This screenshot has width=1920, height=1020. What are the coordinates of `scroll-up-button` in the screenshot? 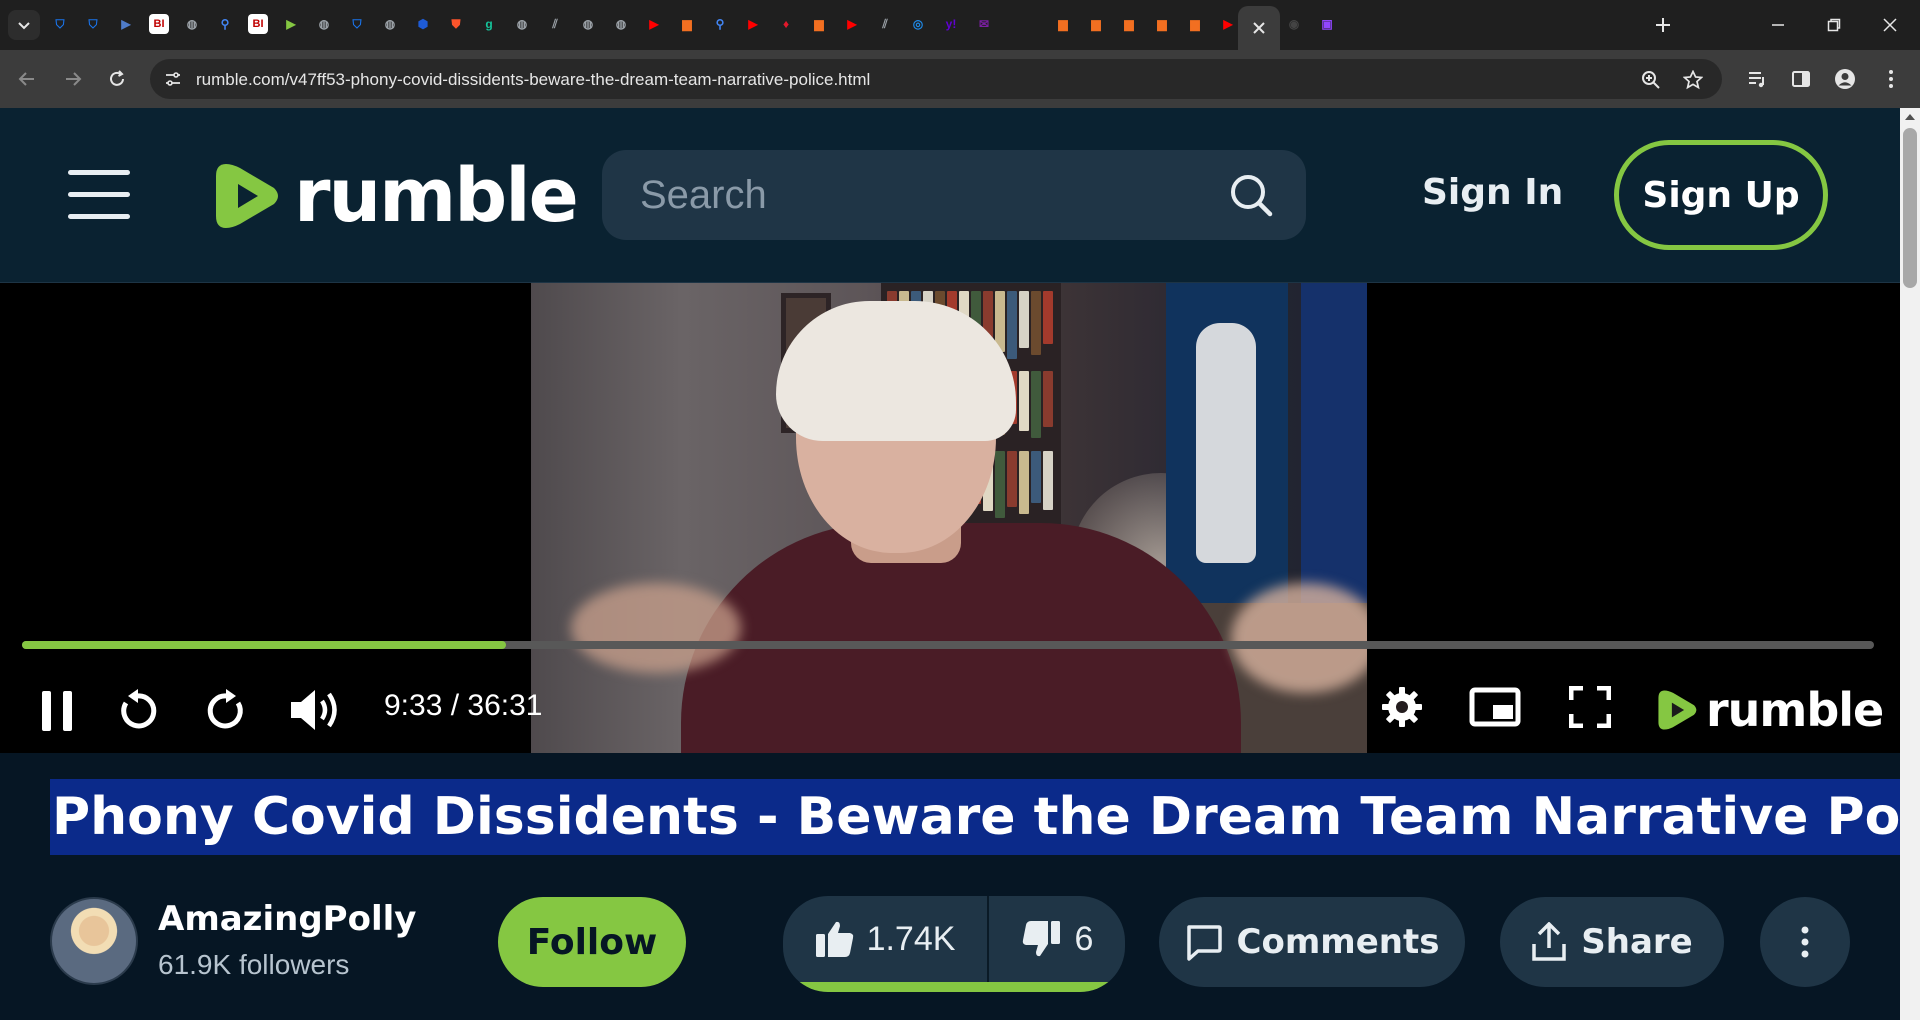 It's located at (1910, 117).